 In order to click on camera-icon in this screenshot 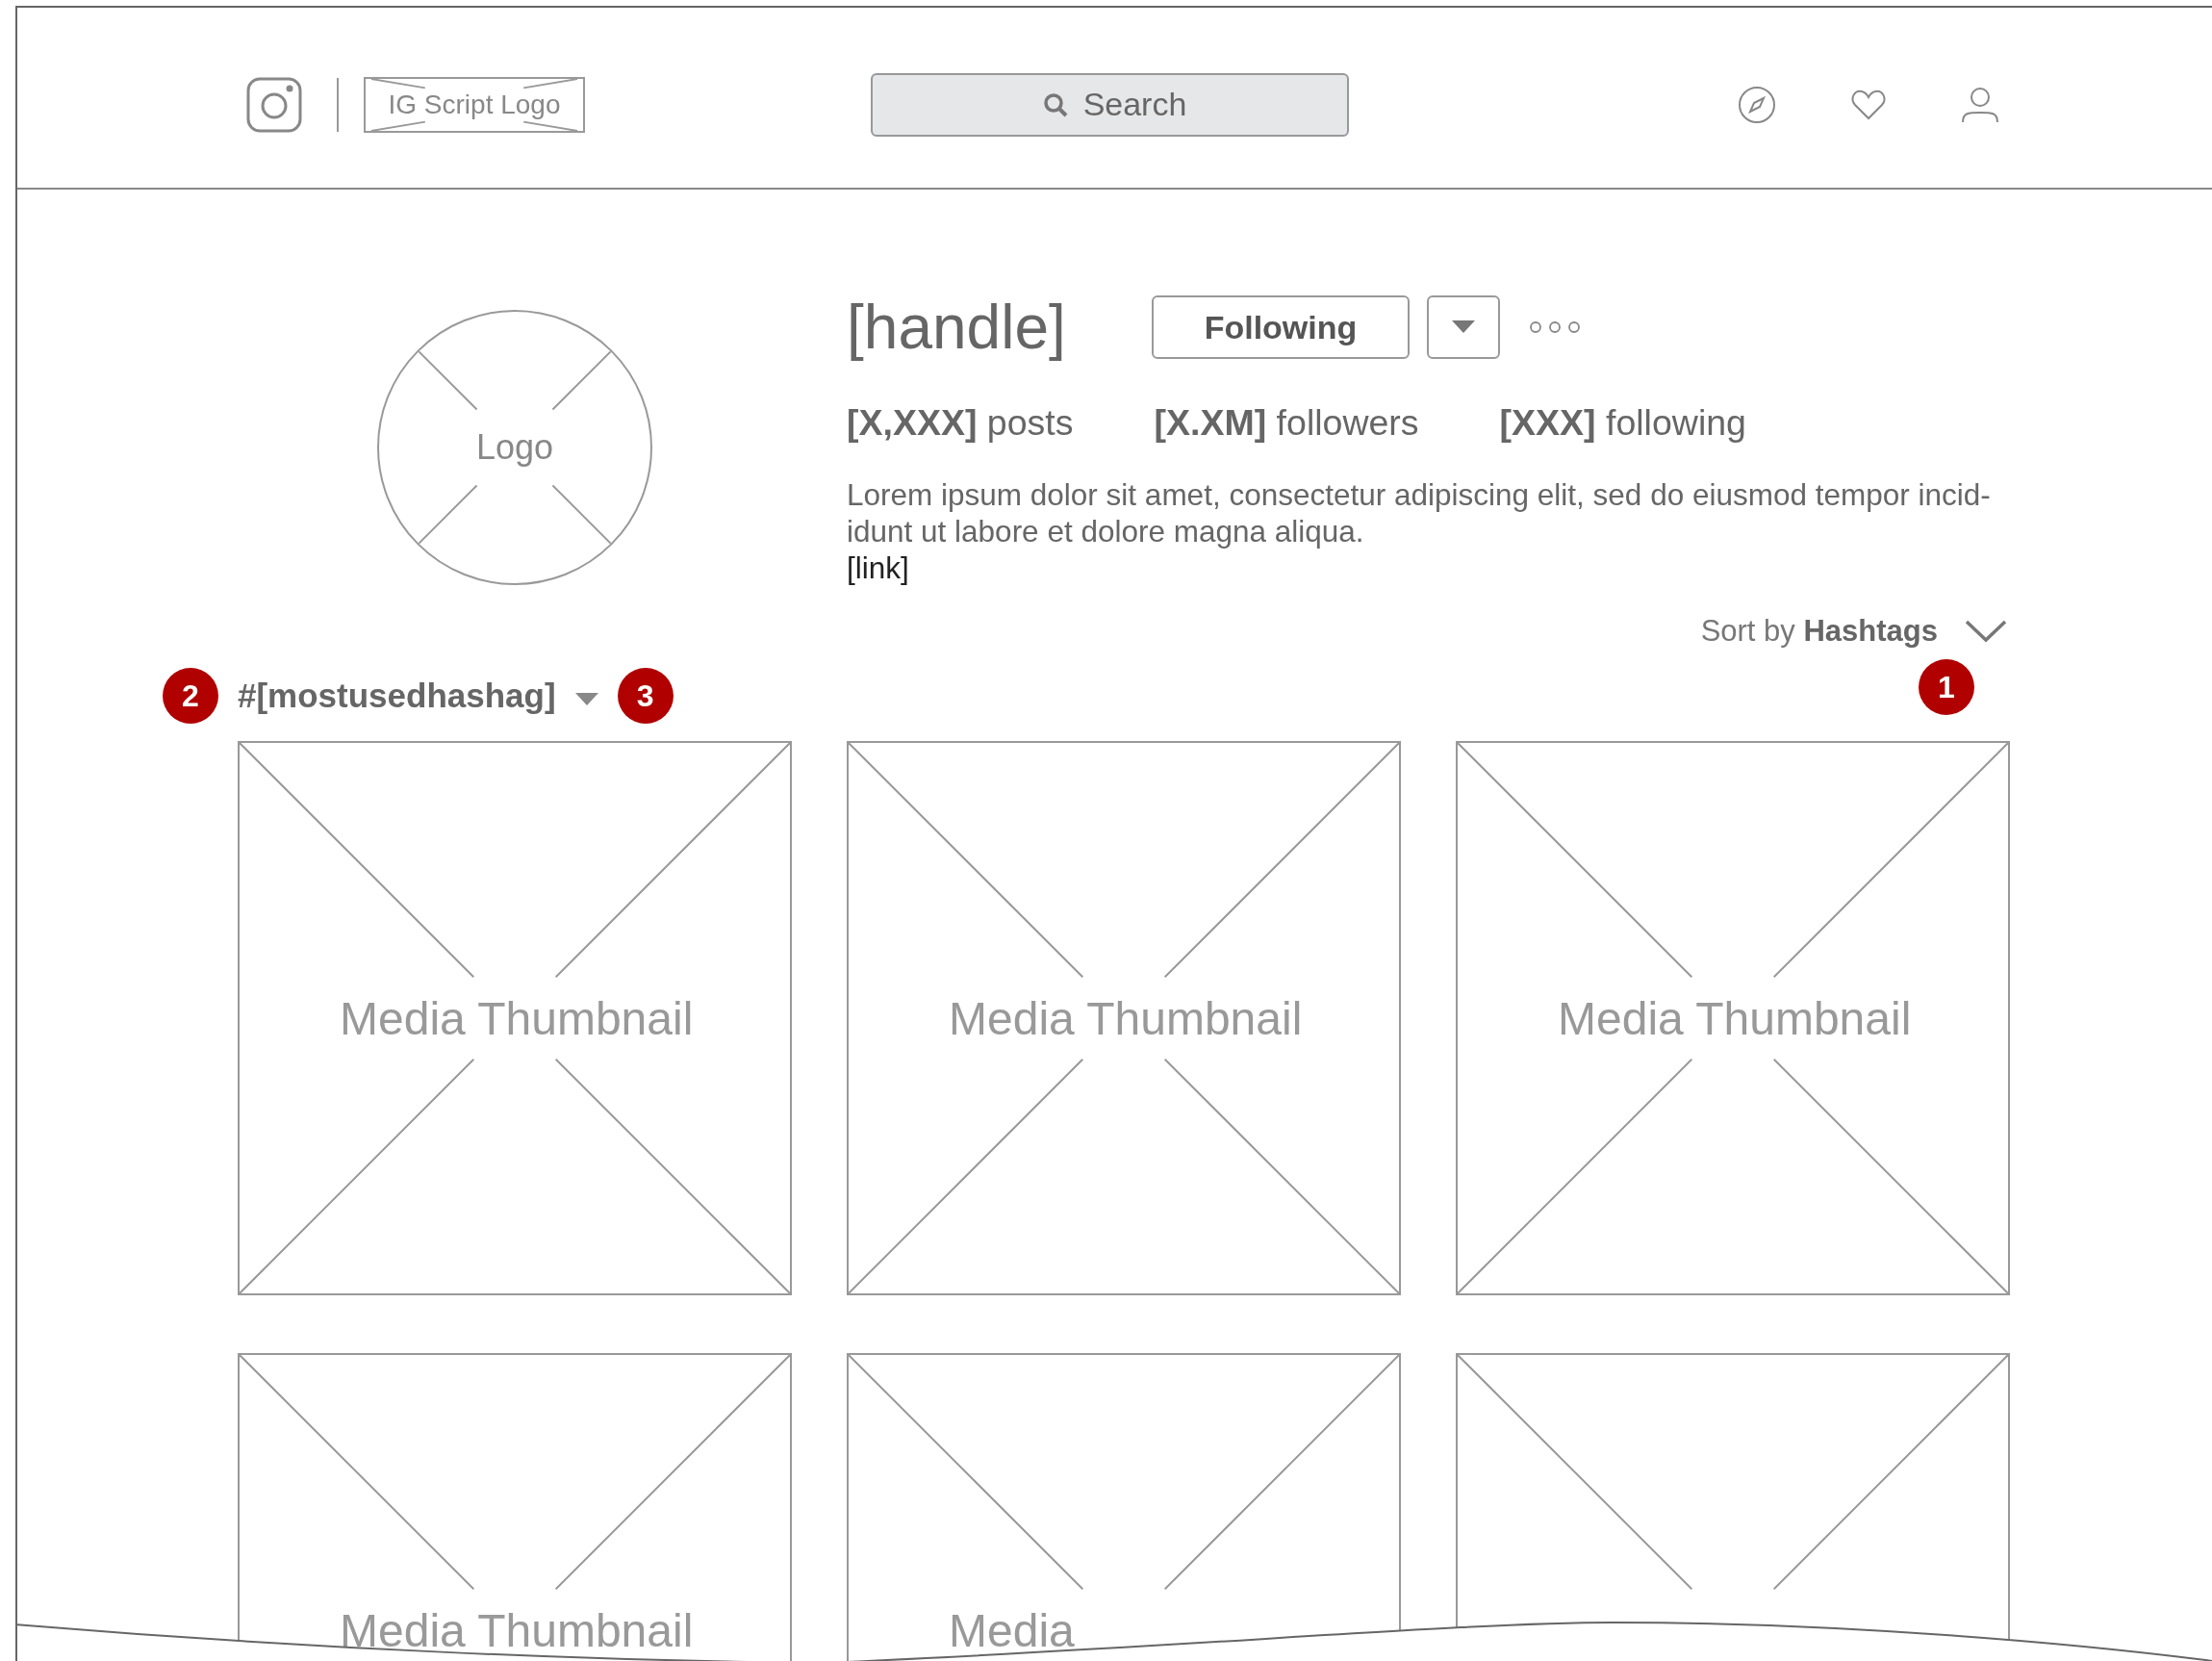, I will do `click(274, 104)`.